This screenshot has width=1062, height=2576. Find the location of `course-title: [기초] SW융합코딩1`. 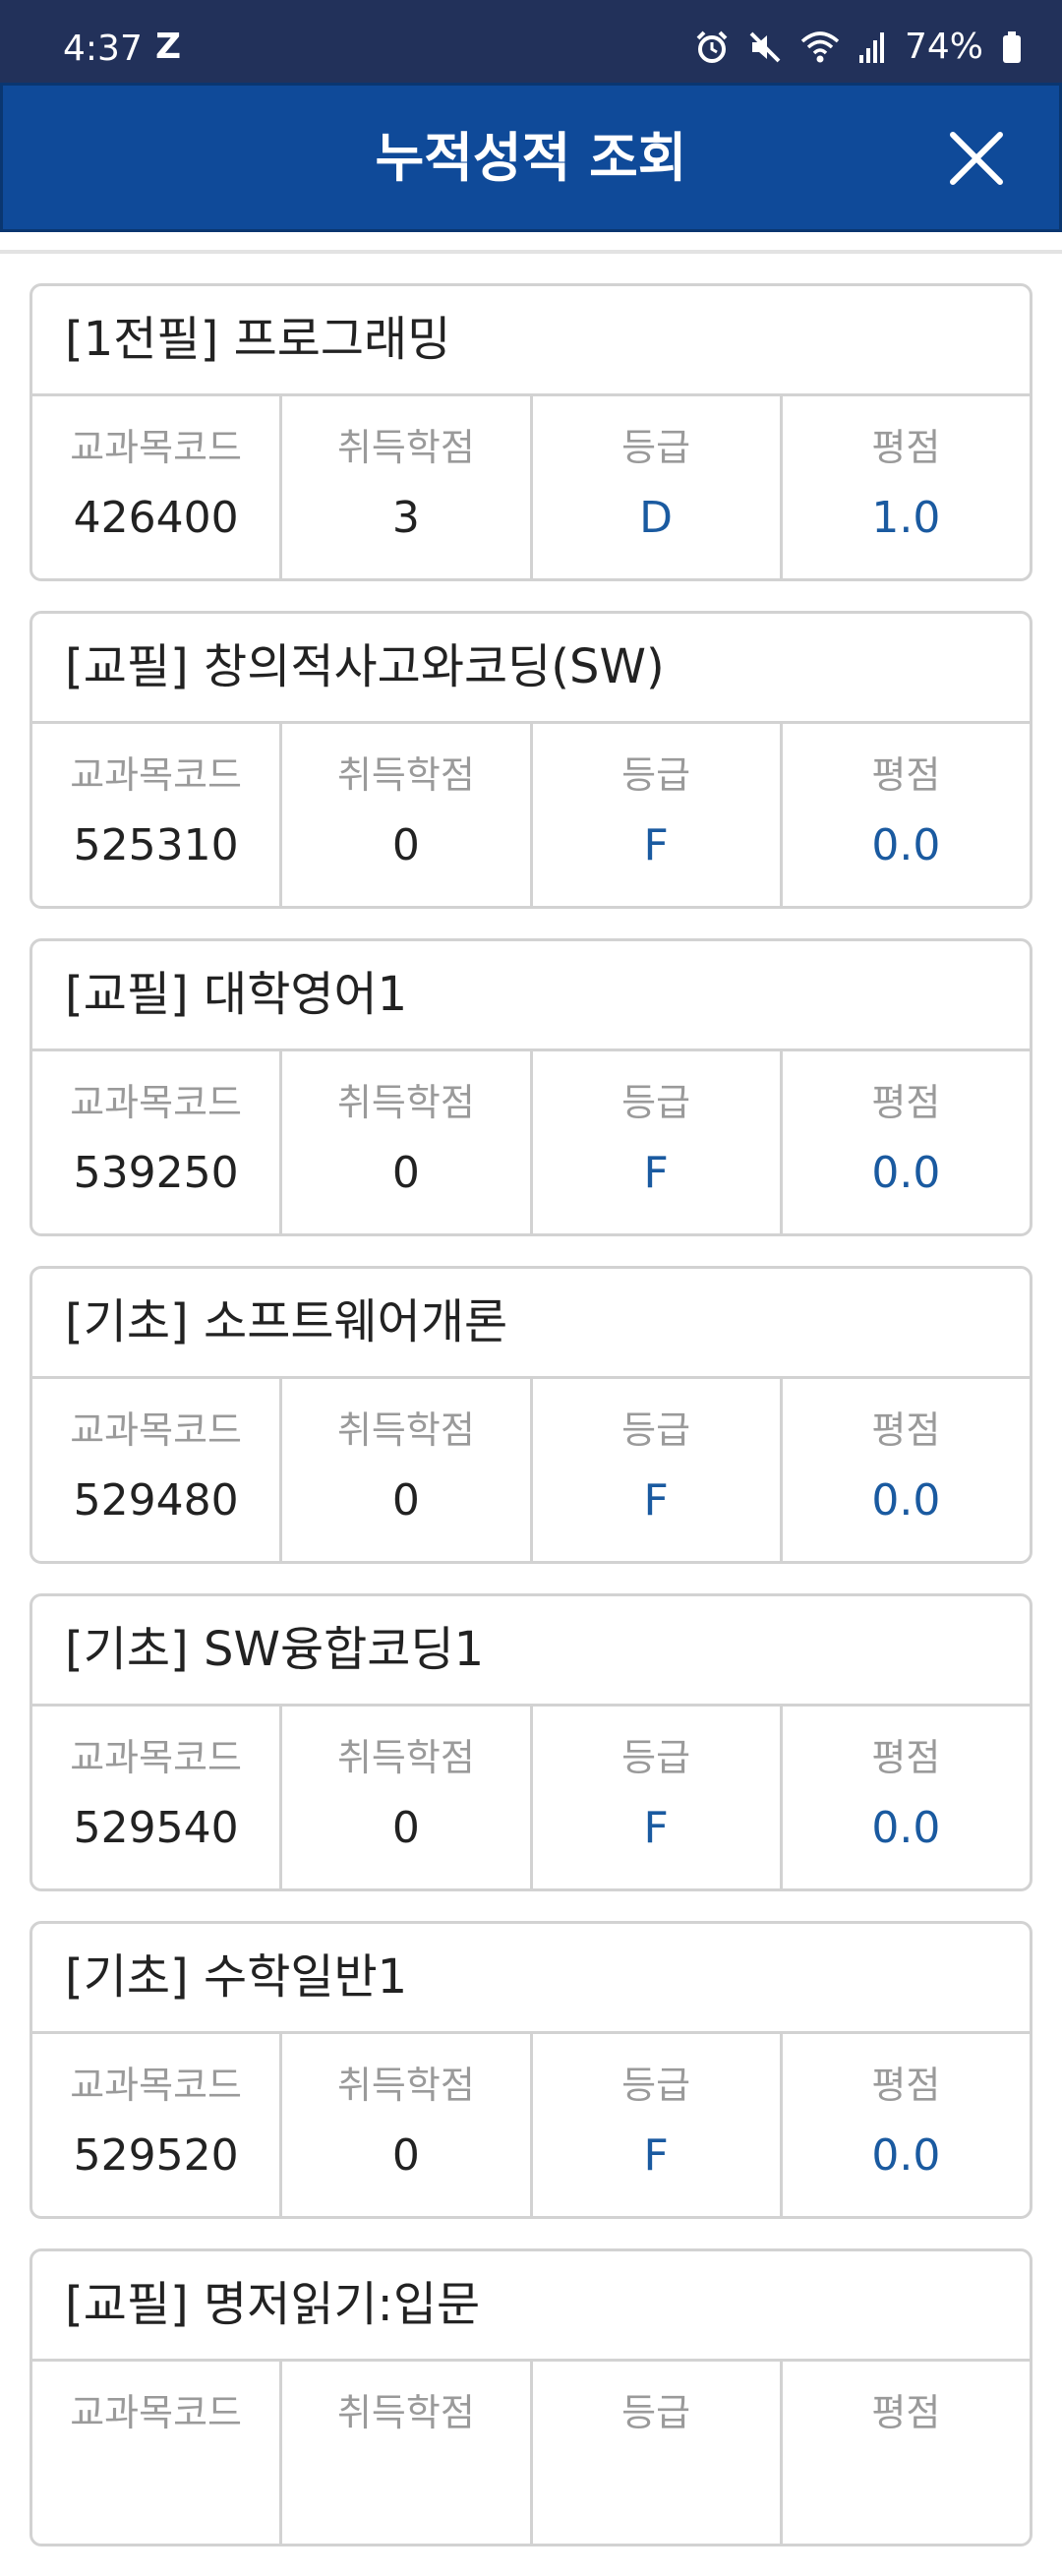

course-title: [기초] SW융합코딩1 is located at coordinates (531, 1651).